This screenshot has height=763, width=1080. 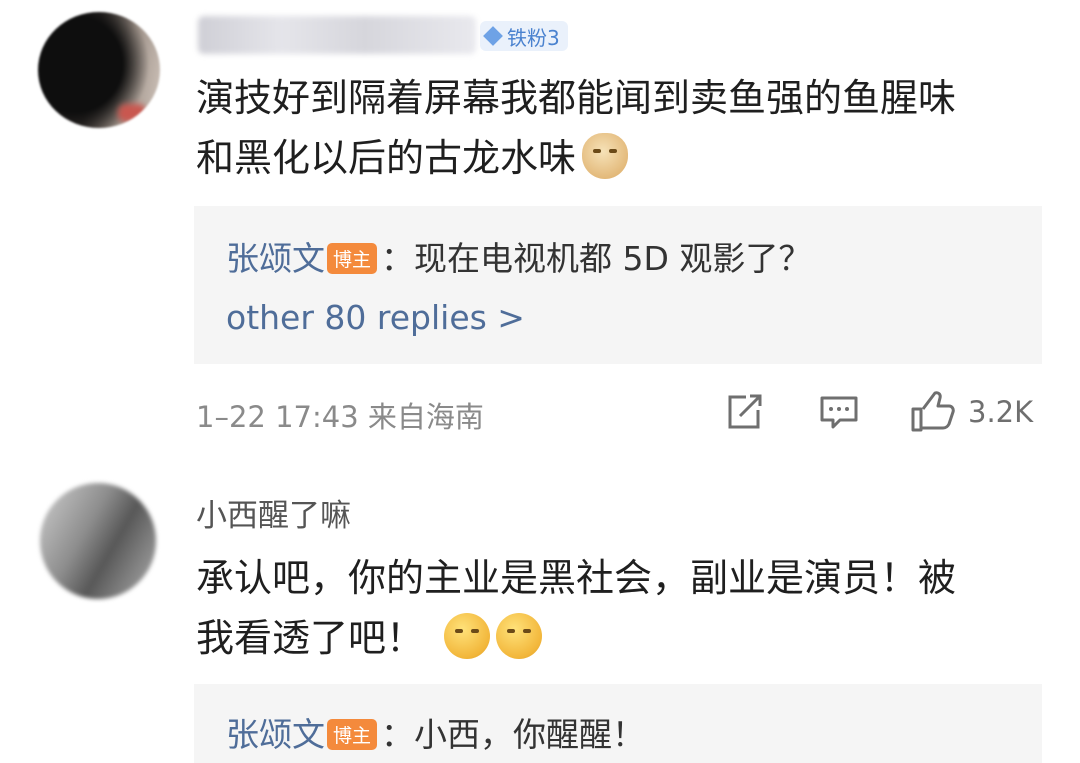 I want to click on reply-item: 张颂文 博主 ：小西，你醒醒！, so click(x=435, y=732).